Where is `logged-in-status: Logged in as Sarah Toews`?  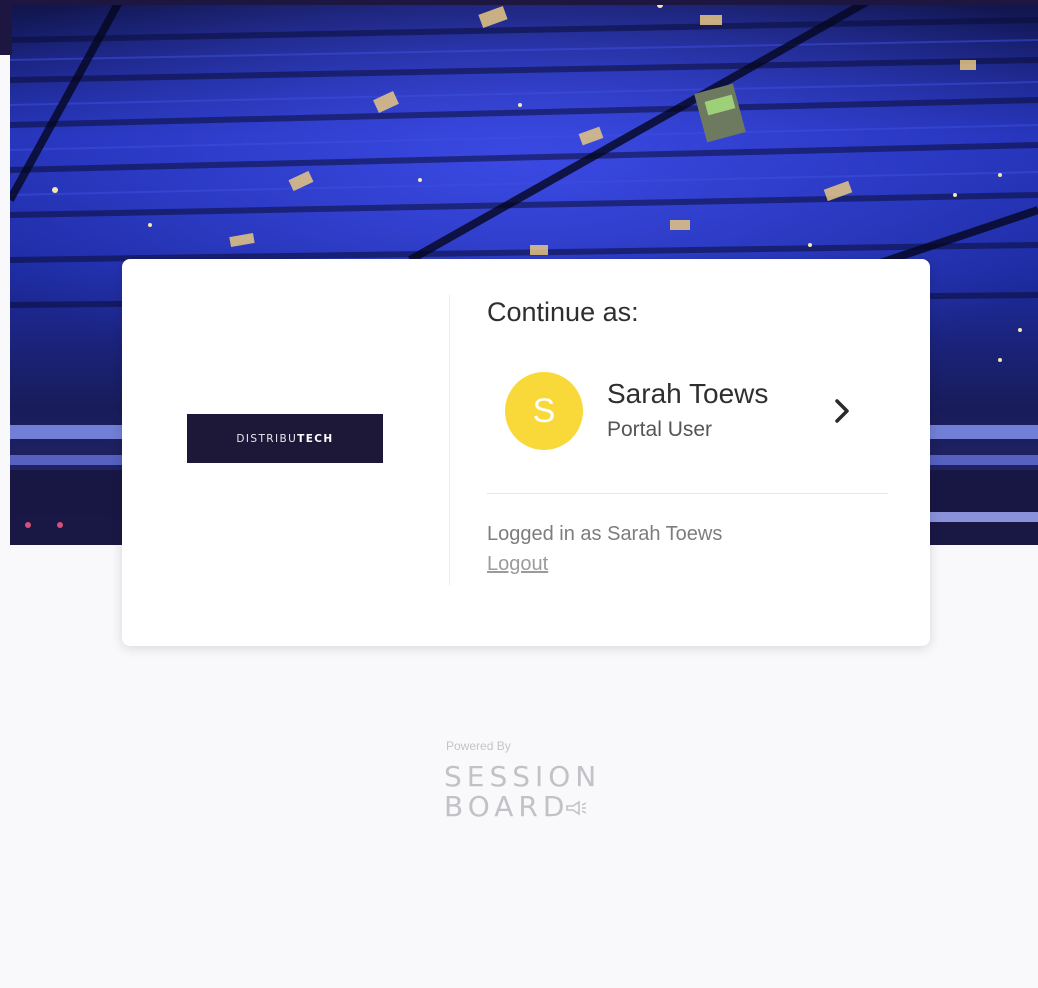
logged-in-status: Logged in as Sarah Toews is located at coordinates (605, 534).